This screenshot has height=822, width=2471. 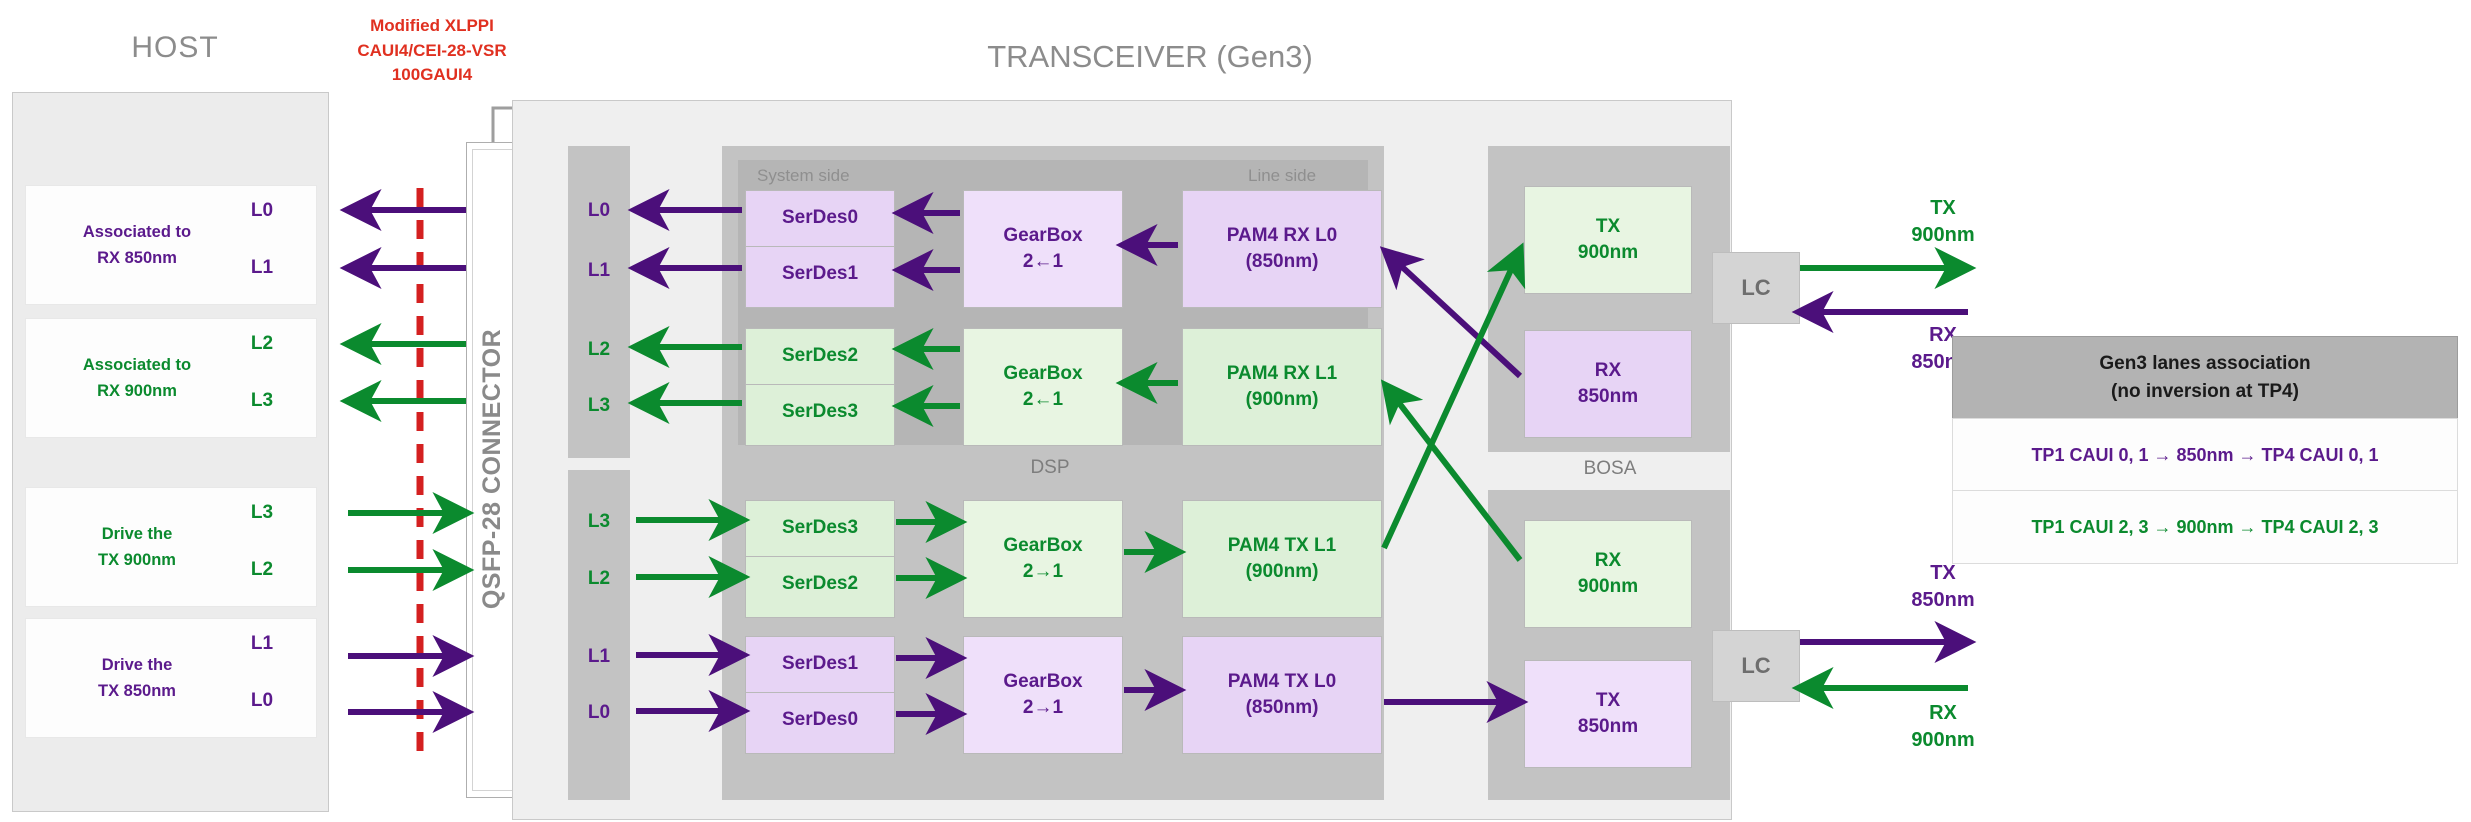 What do you see at coordinates (820, 249) in the screenshot?
I see `serdes-group-rx-0: SerDes0 SerDes1` at bounding box center [820, 249].